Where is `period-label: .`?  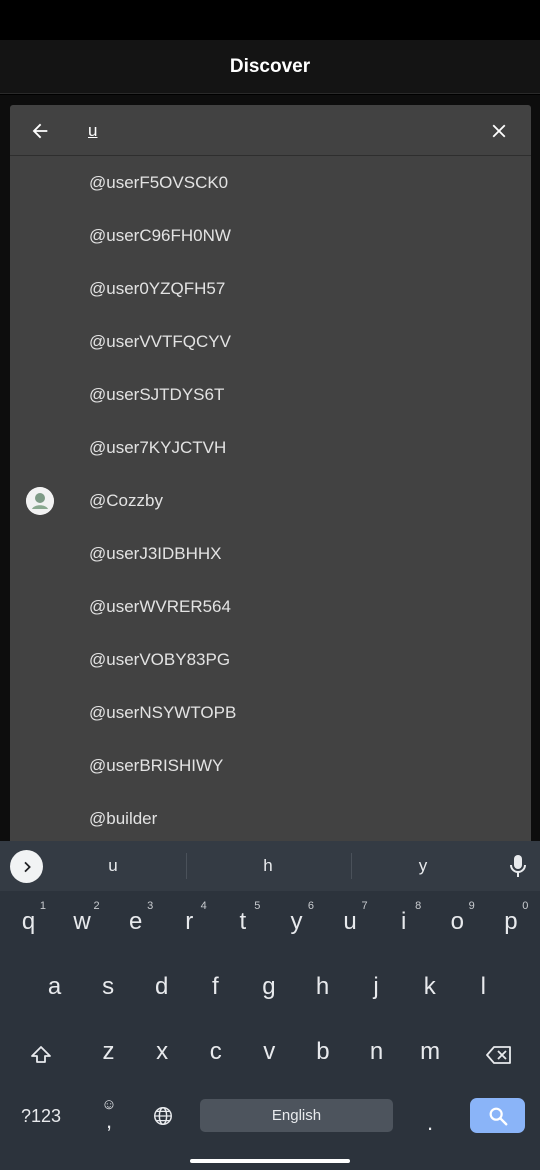
period-label: . is located at coordinates (430, 1122).